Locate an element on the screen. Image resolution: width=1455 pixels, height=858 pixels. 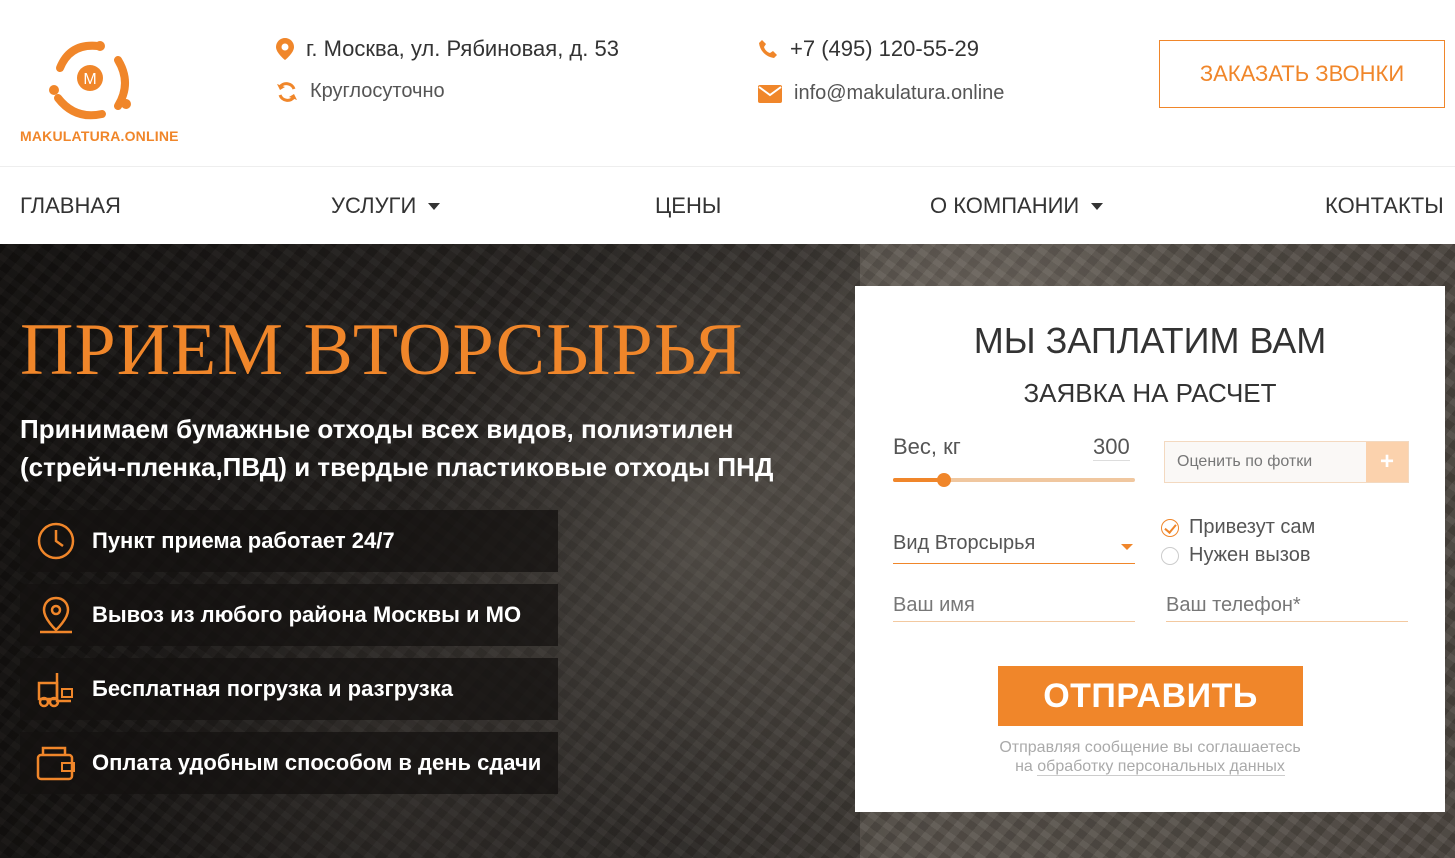
name-field: Ваш имя is located at coordinates (1014, 608).